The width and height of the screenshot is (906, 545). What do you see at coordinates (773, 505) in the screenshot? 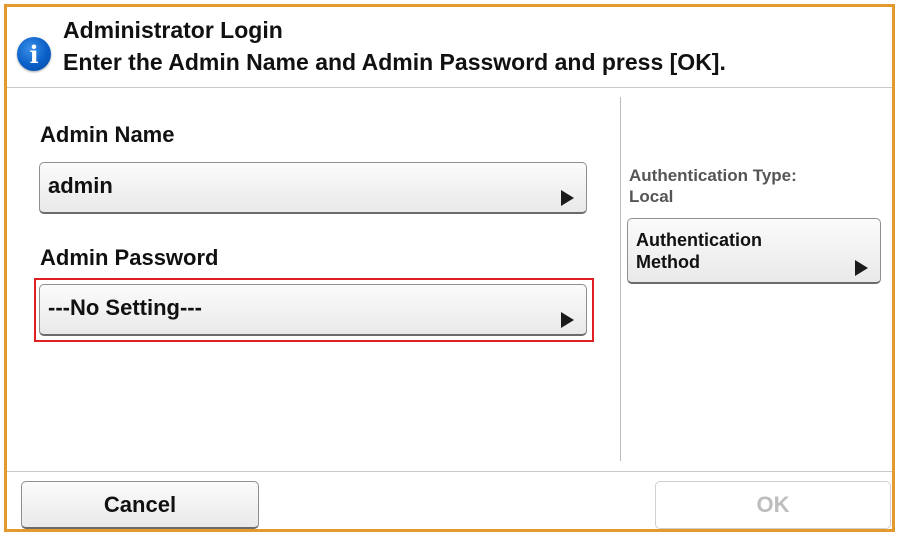
I see `ok-button: OK` at bounding box center [773, 505].